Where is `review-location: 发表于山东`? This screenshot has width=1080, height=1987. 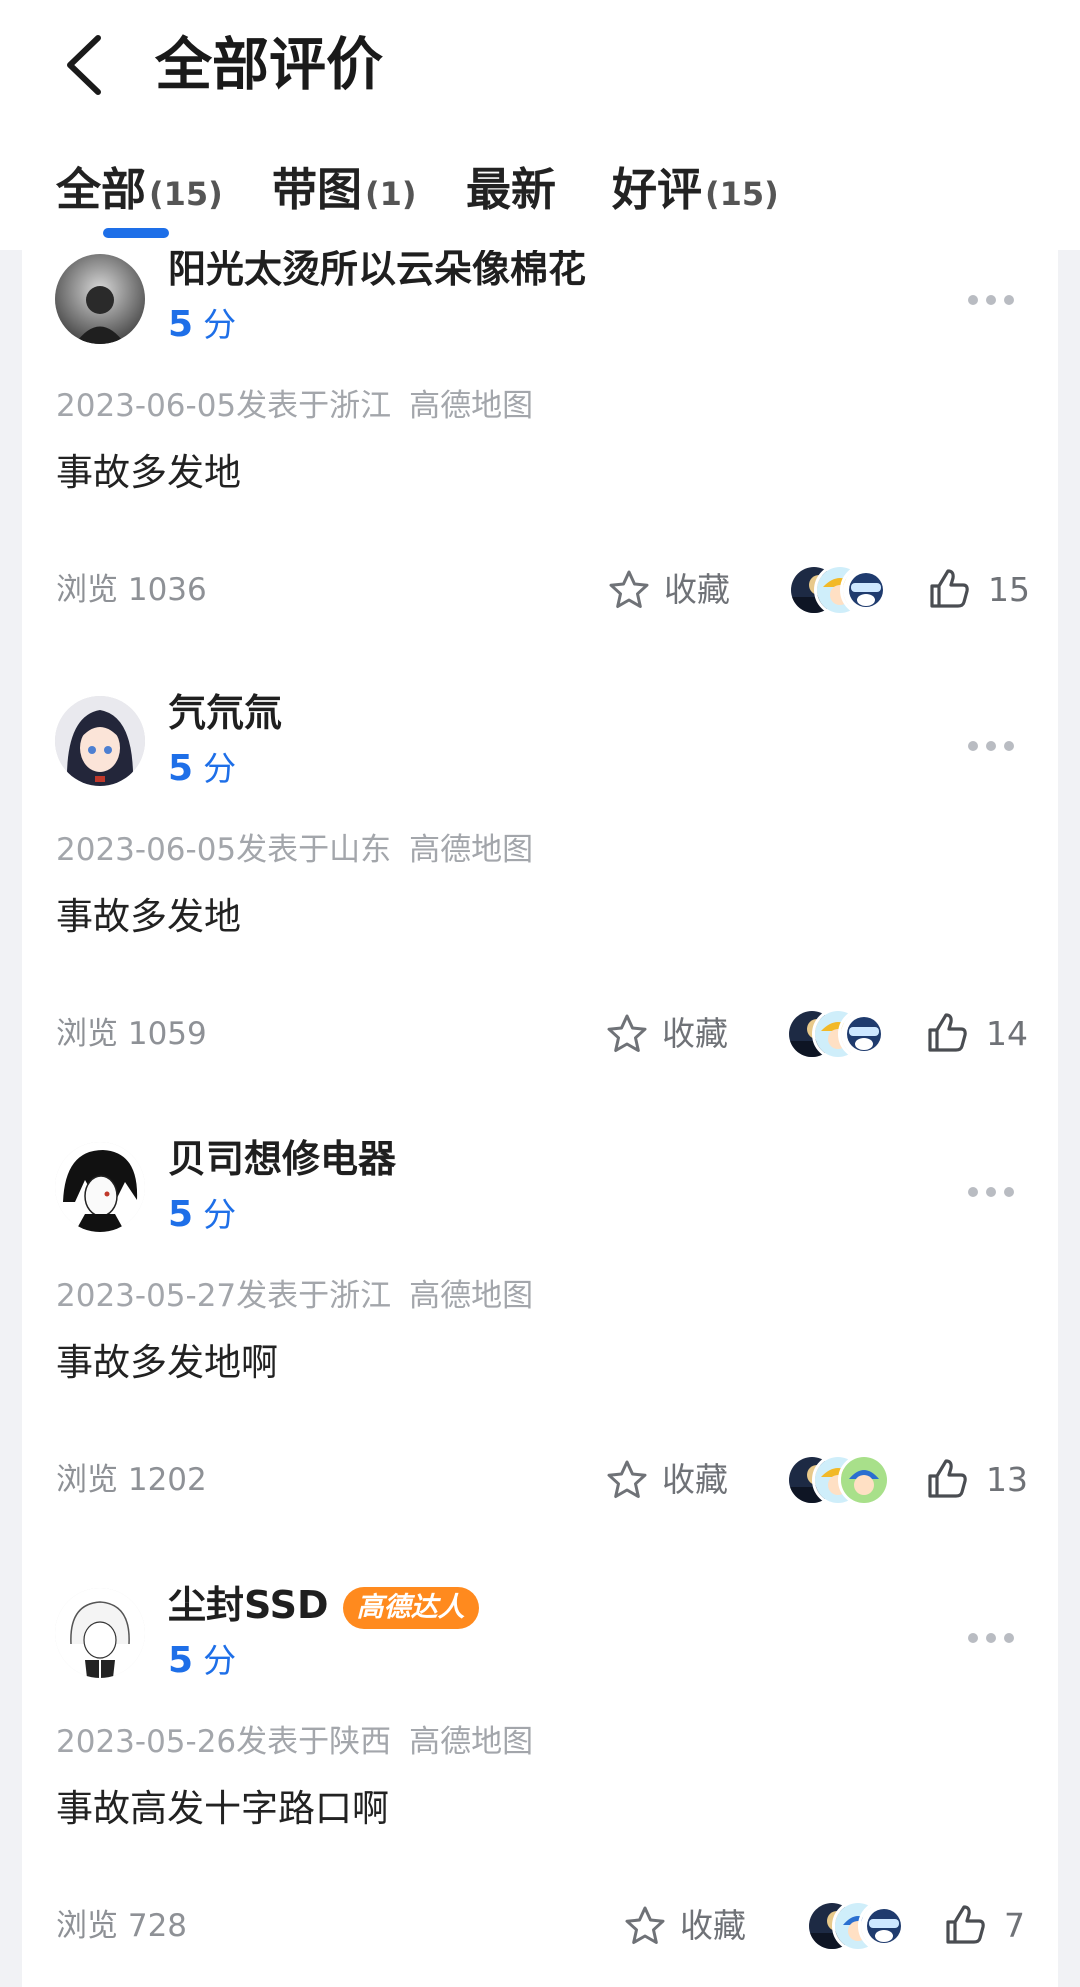
review-location: 发表于山东 is located at coordinates (314, 850).